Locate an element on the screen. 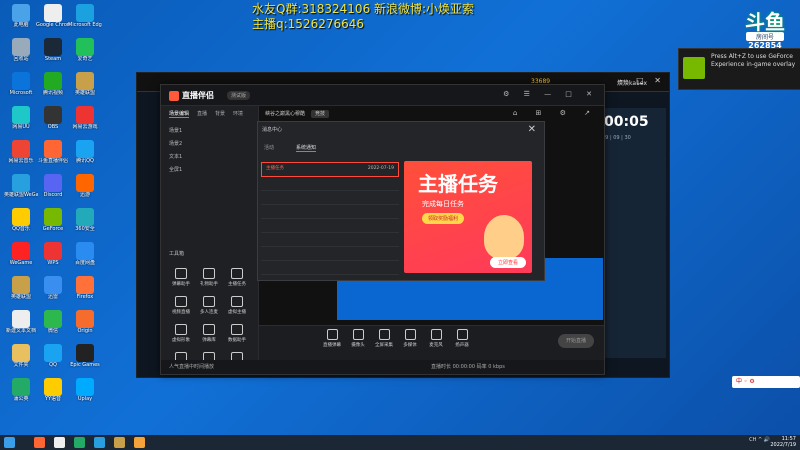 The image size is (800, 450). desktop-icon: 腾讯视频 is located at coordinates (53, 90).